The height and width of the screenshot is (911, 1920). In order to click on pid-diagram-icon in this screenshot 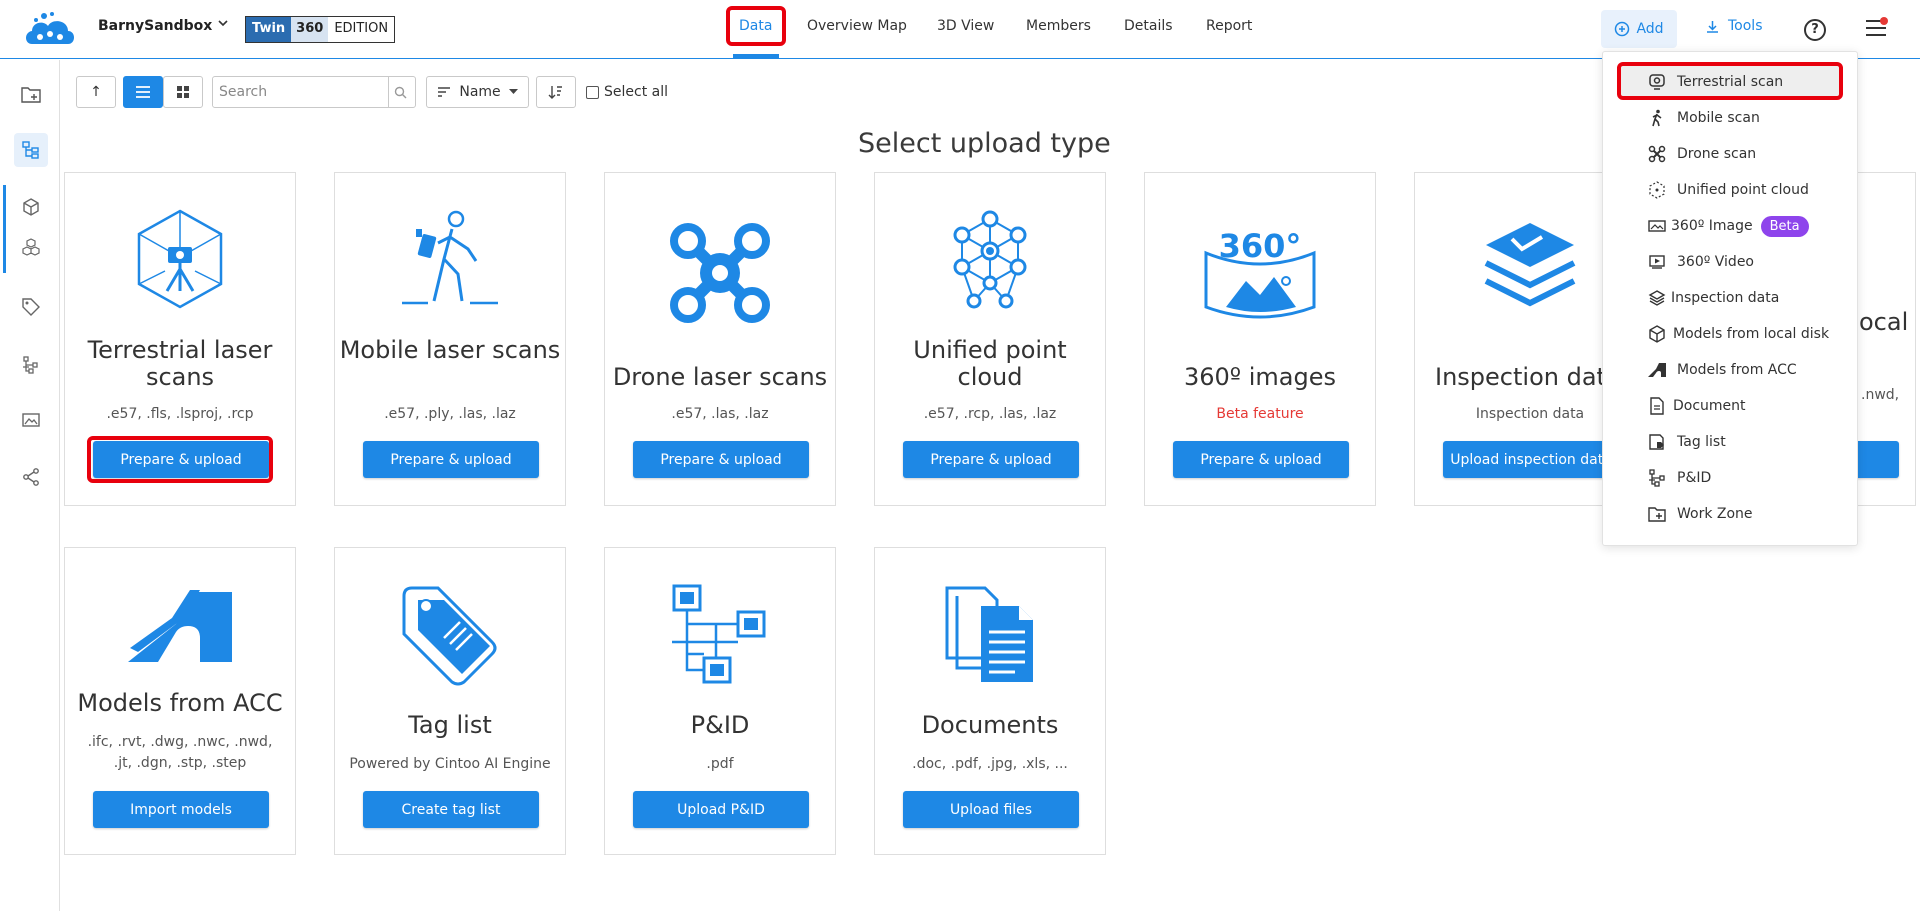, I will do `click(720, 634)`.